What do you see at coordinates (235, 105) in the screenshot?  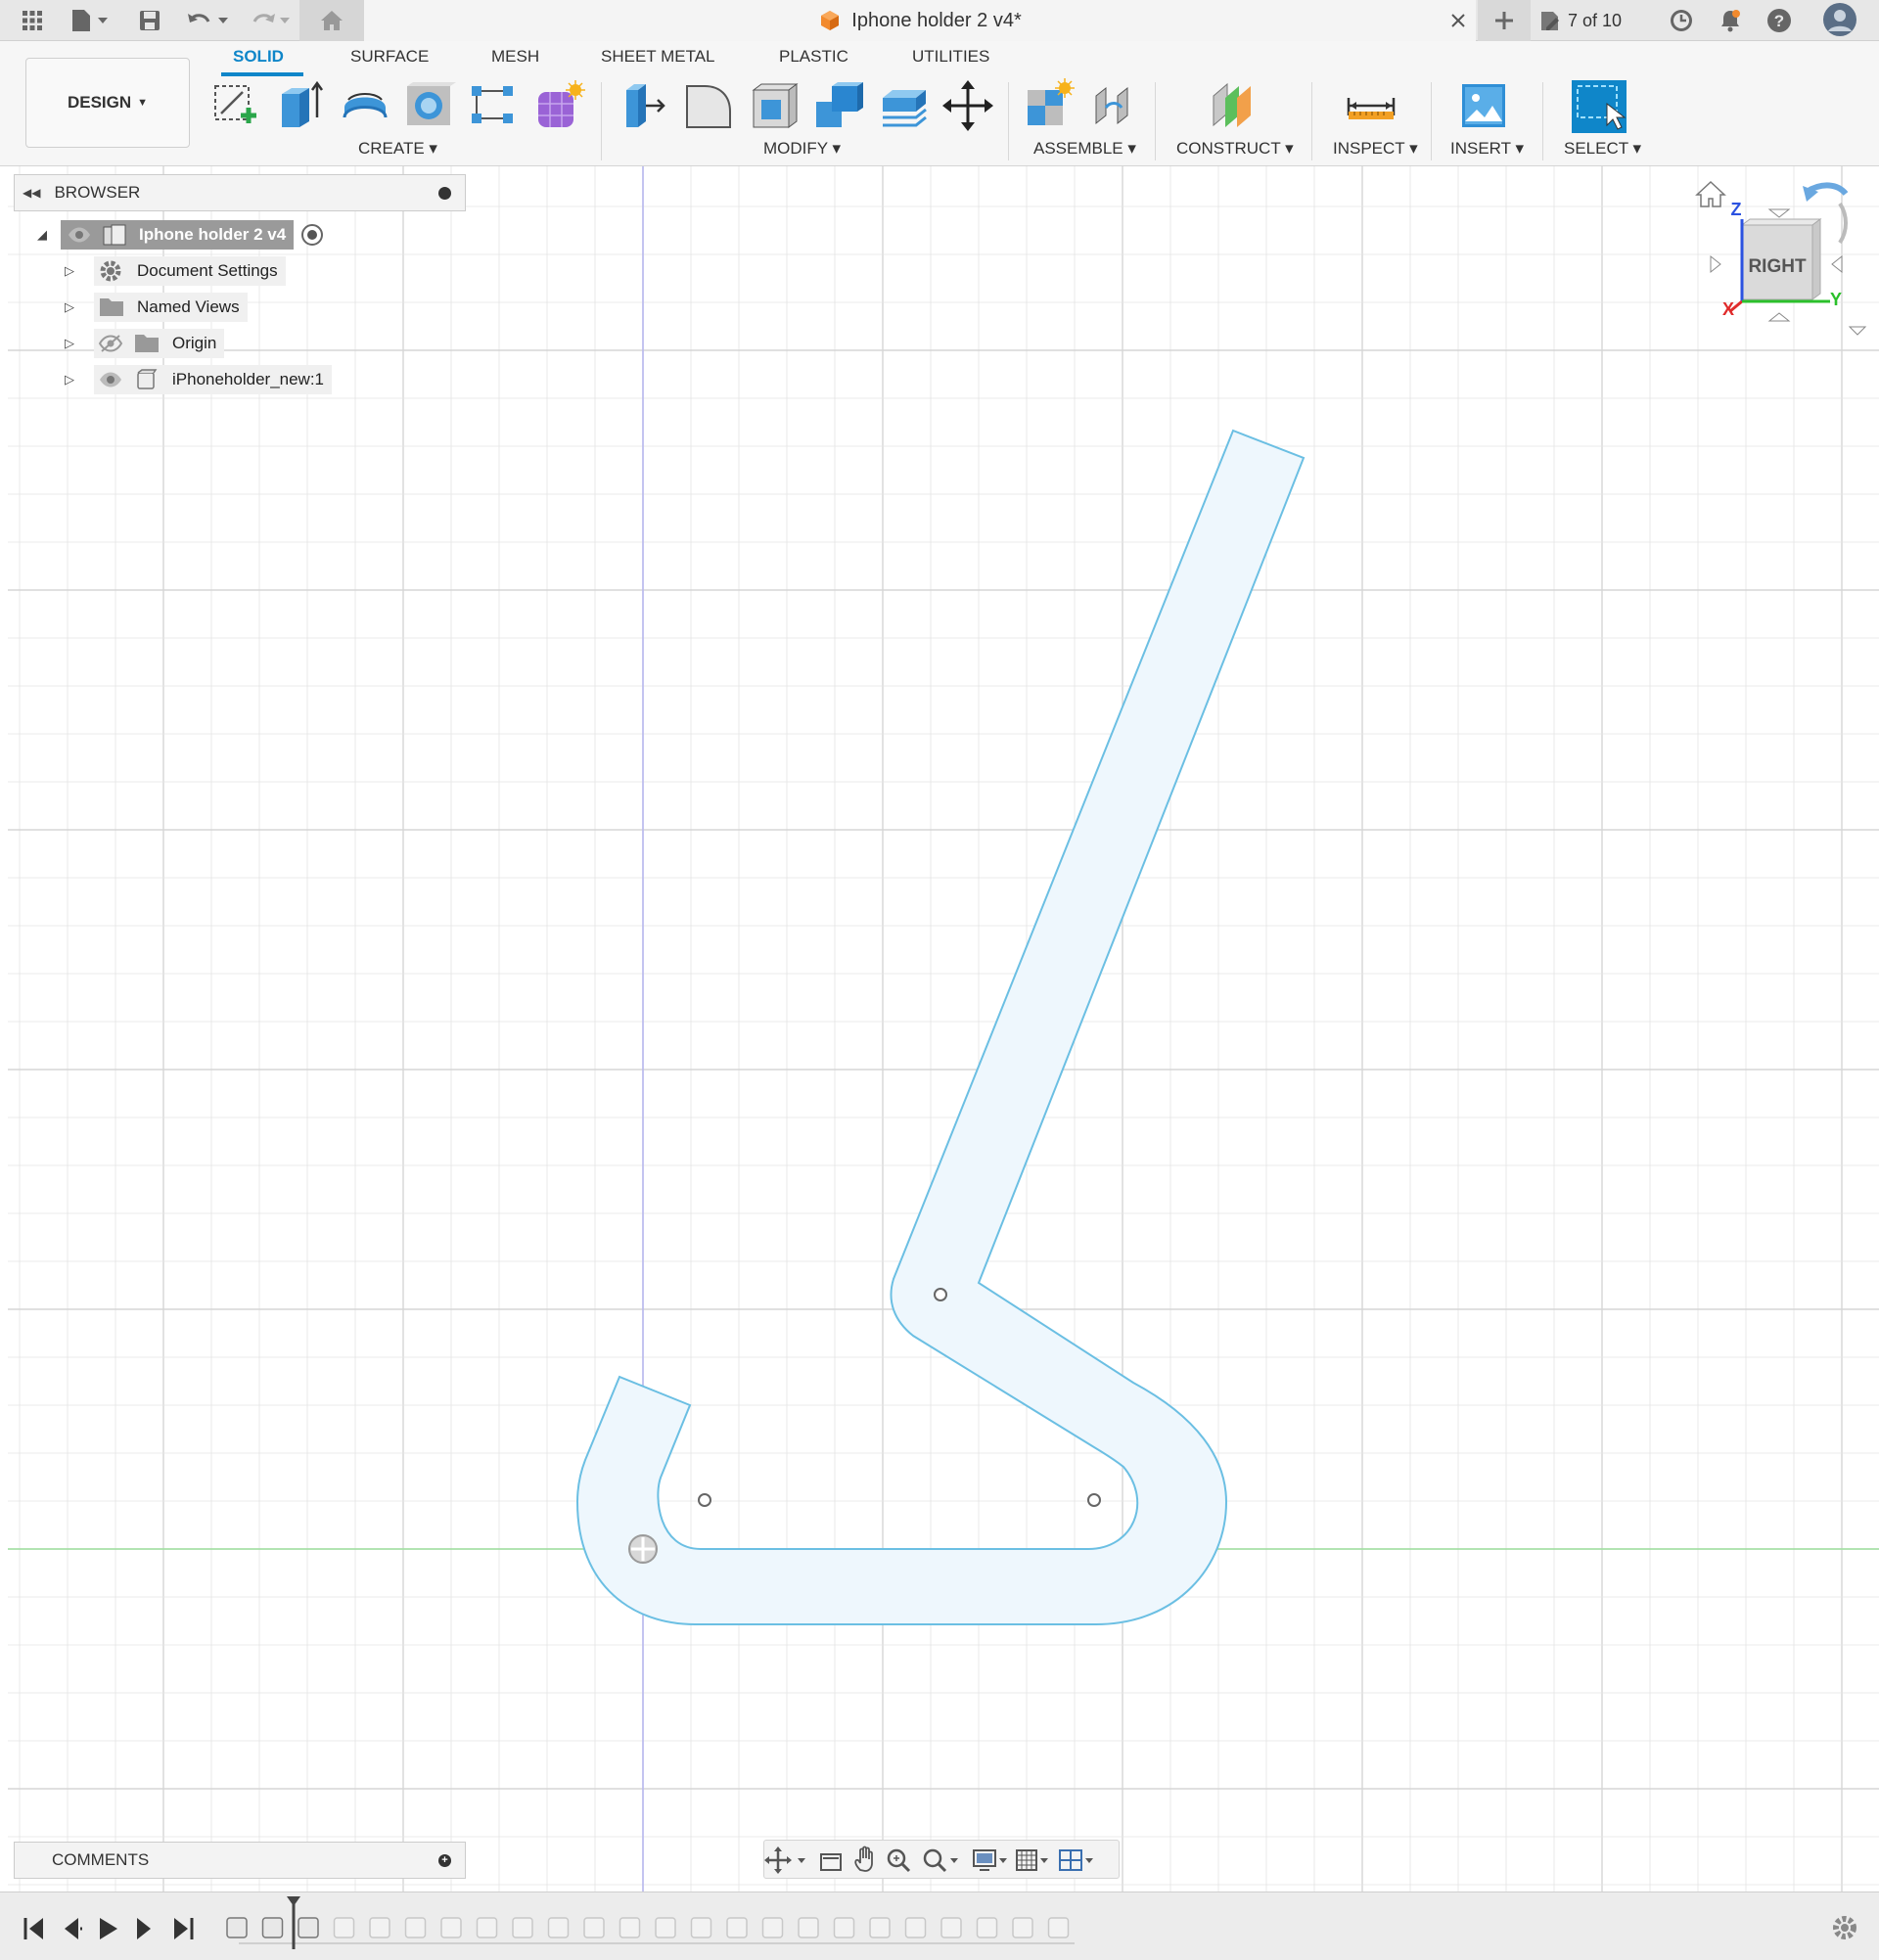 I see `create-sketch-icon` at bounding box center [235, 105].